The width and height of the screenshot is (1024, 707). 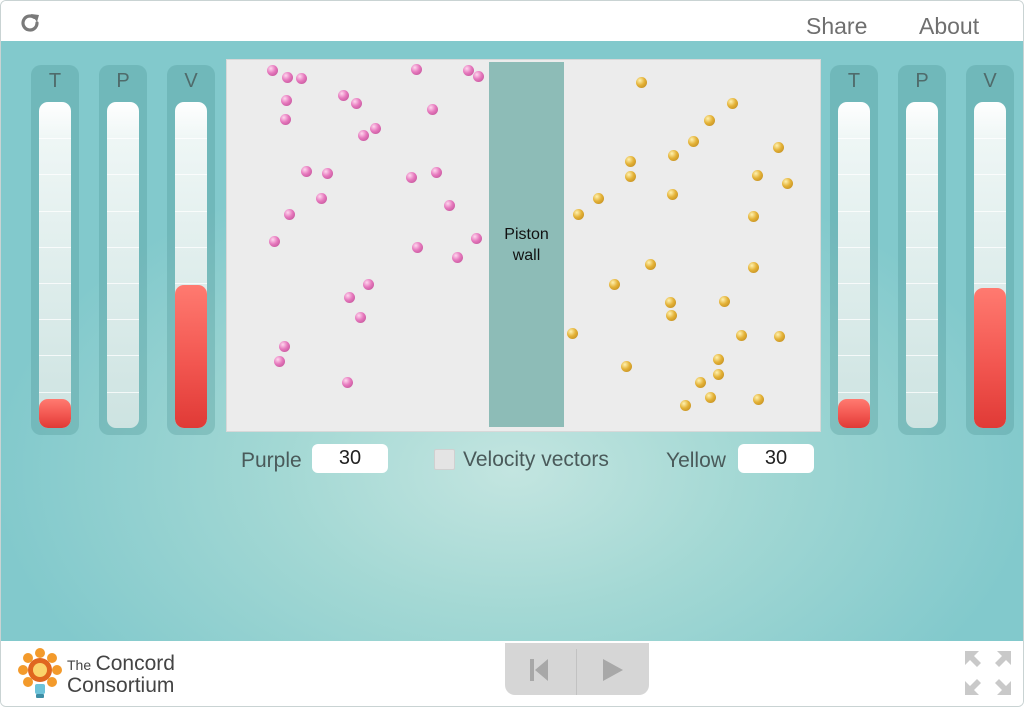 What do you see at coordinates (776, 458) in the screenshot?
I see `yellow-count-field: 30` at bounding box center [776, 458].